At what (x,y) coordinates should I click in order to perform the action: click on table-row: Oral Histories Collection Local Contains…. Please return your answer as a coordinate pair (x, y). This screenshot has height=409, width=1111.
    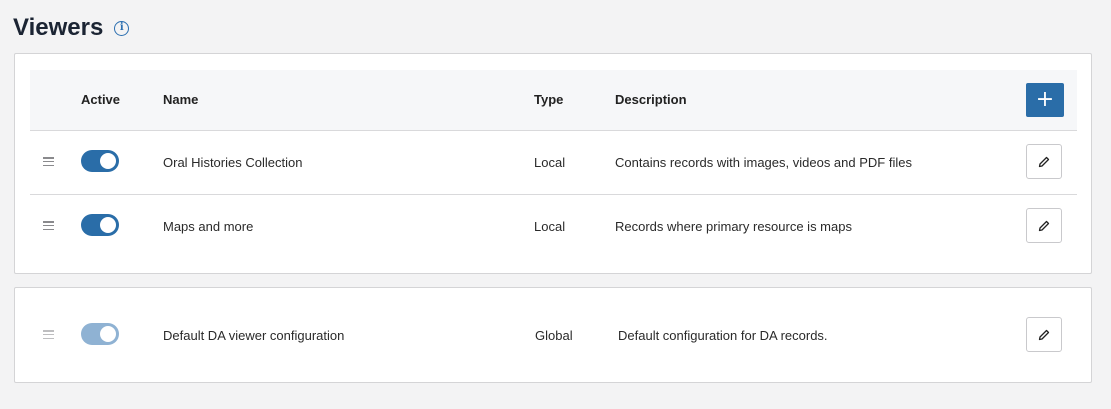
    Looking at the image, I should click on (553, 163).